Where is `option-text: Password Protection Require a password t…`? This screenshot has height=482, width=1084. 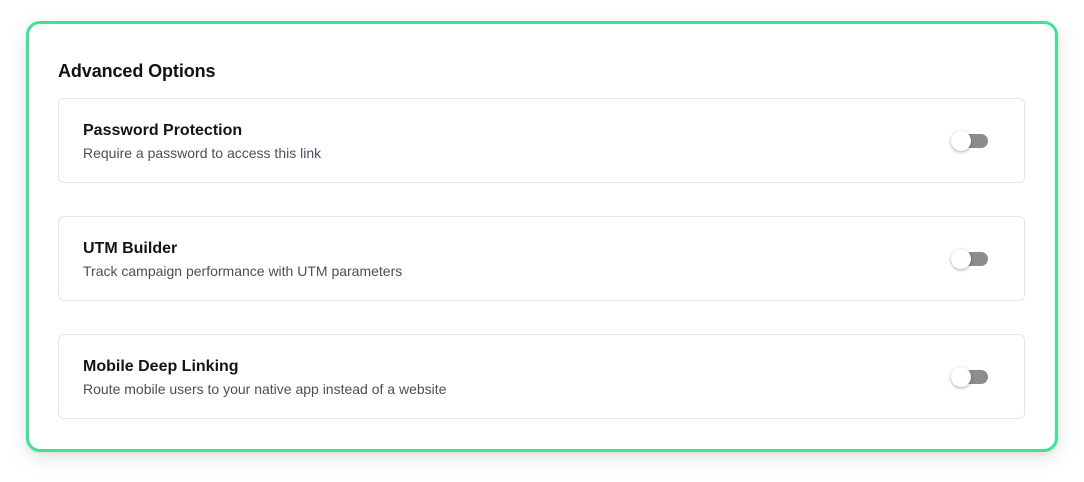 option-text: Password Protection Require a password t… is located at coordinates (202, 141).